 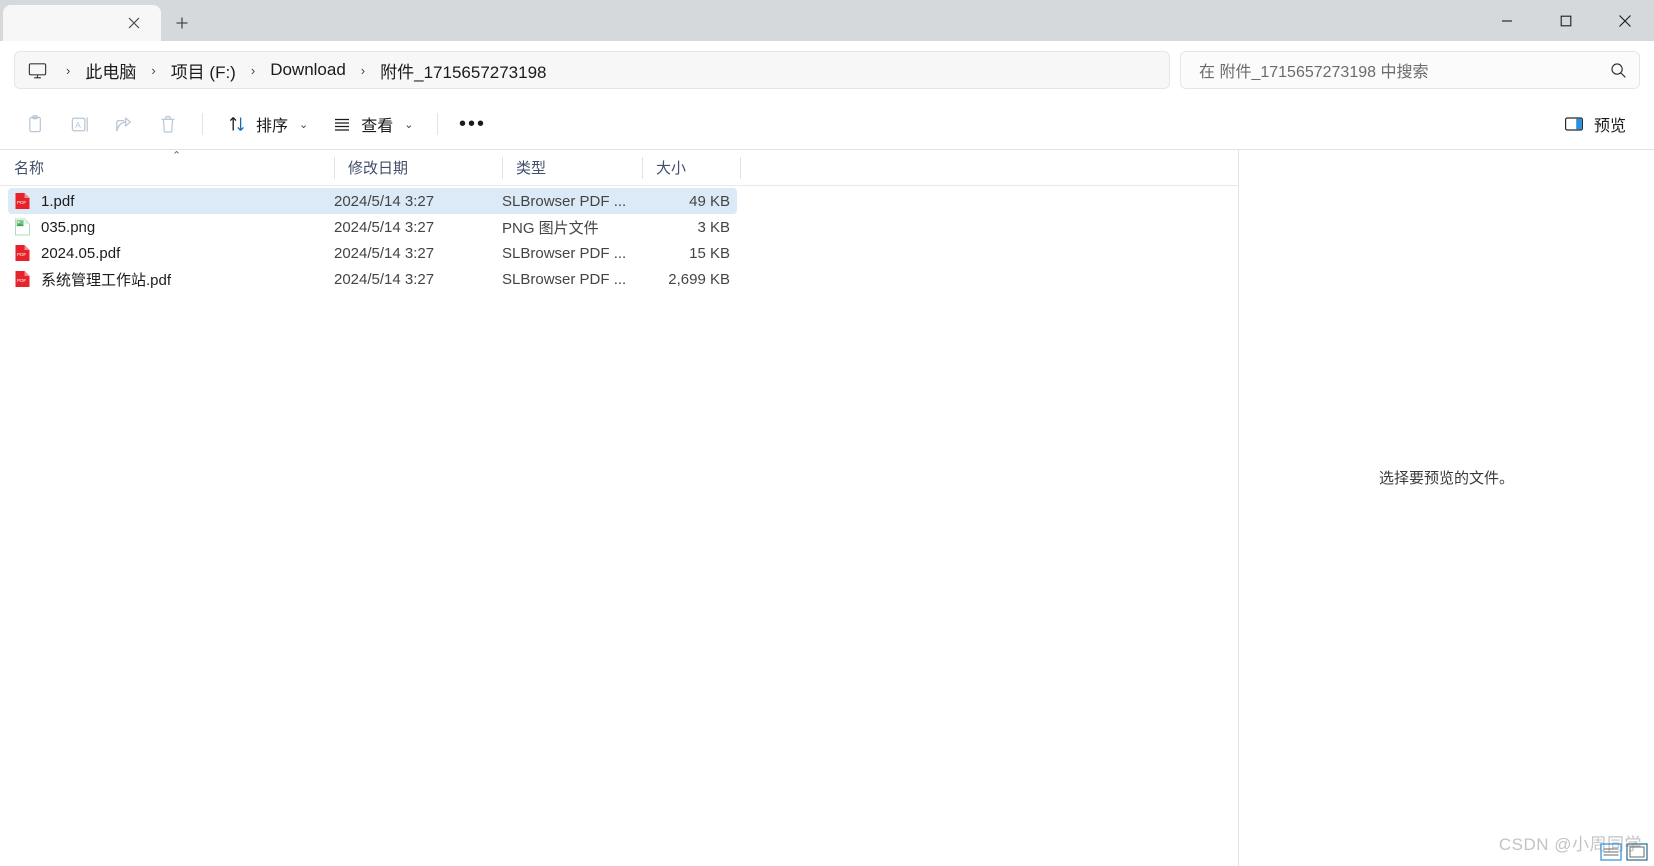 What do you see at coordinates (167, 168) in the screenshot?
I see `column-header-name: 名称` at bounding box center [167, 168].